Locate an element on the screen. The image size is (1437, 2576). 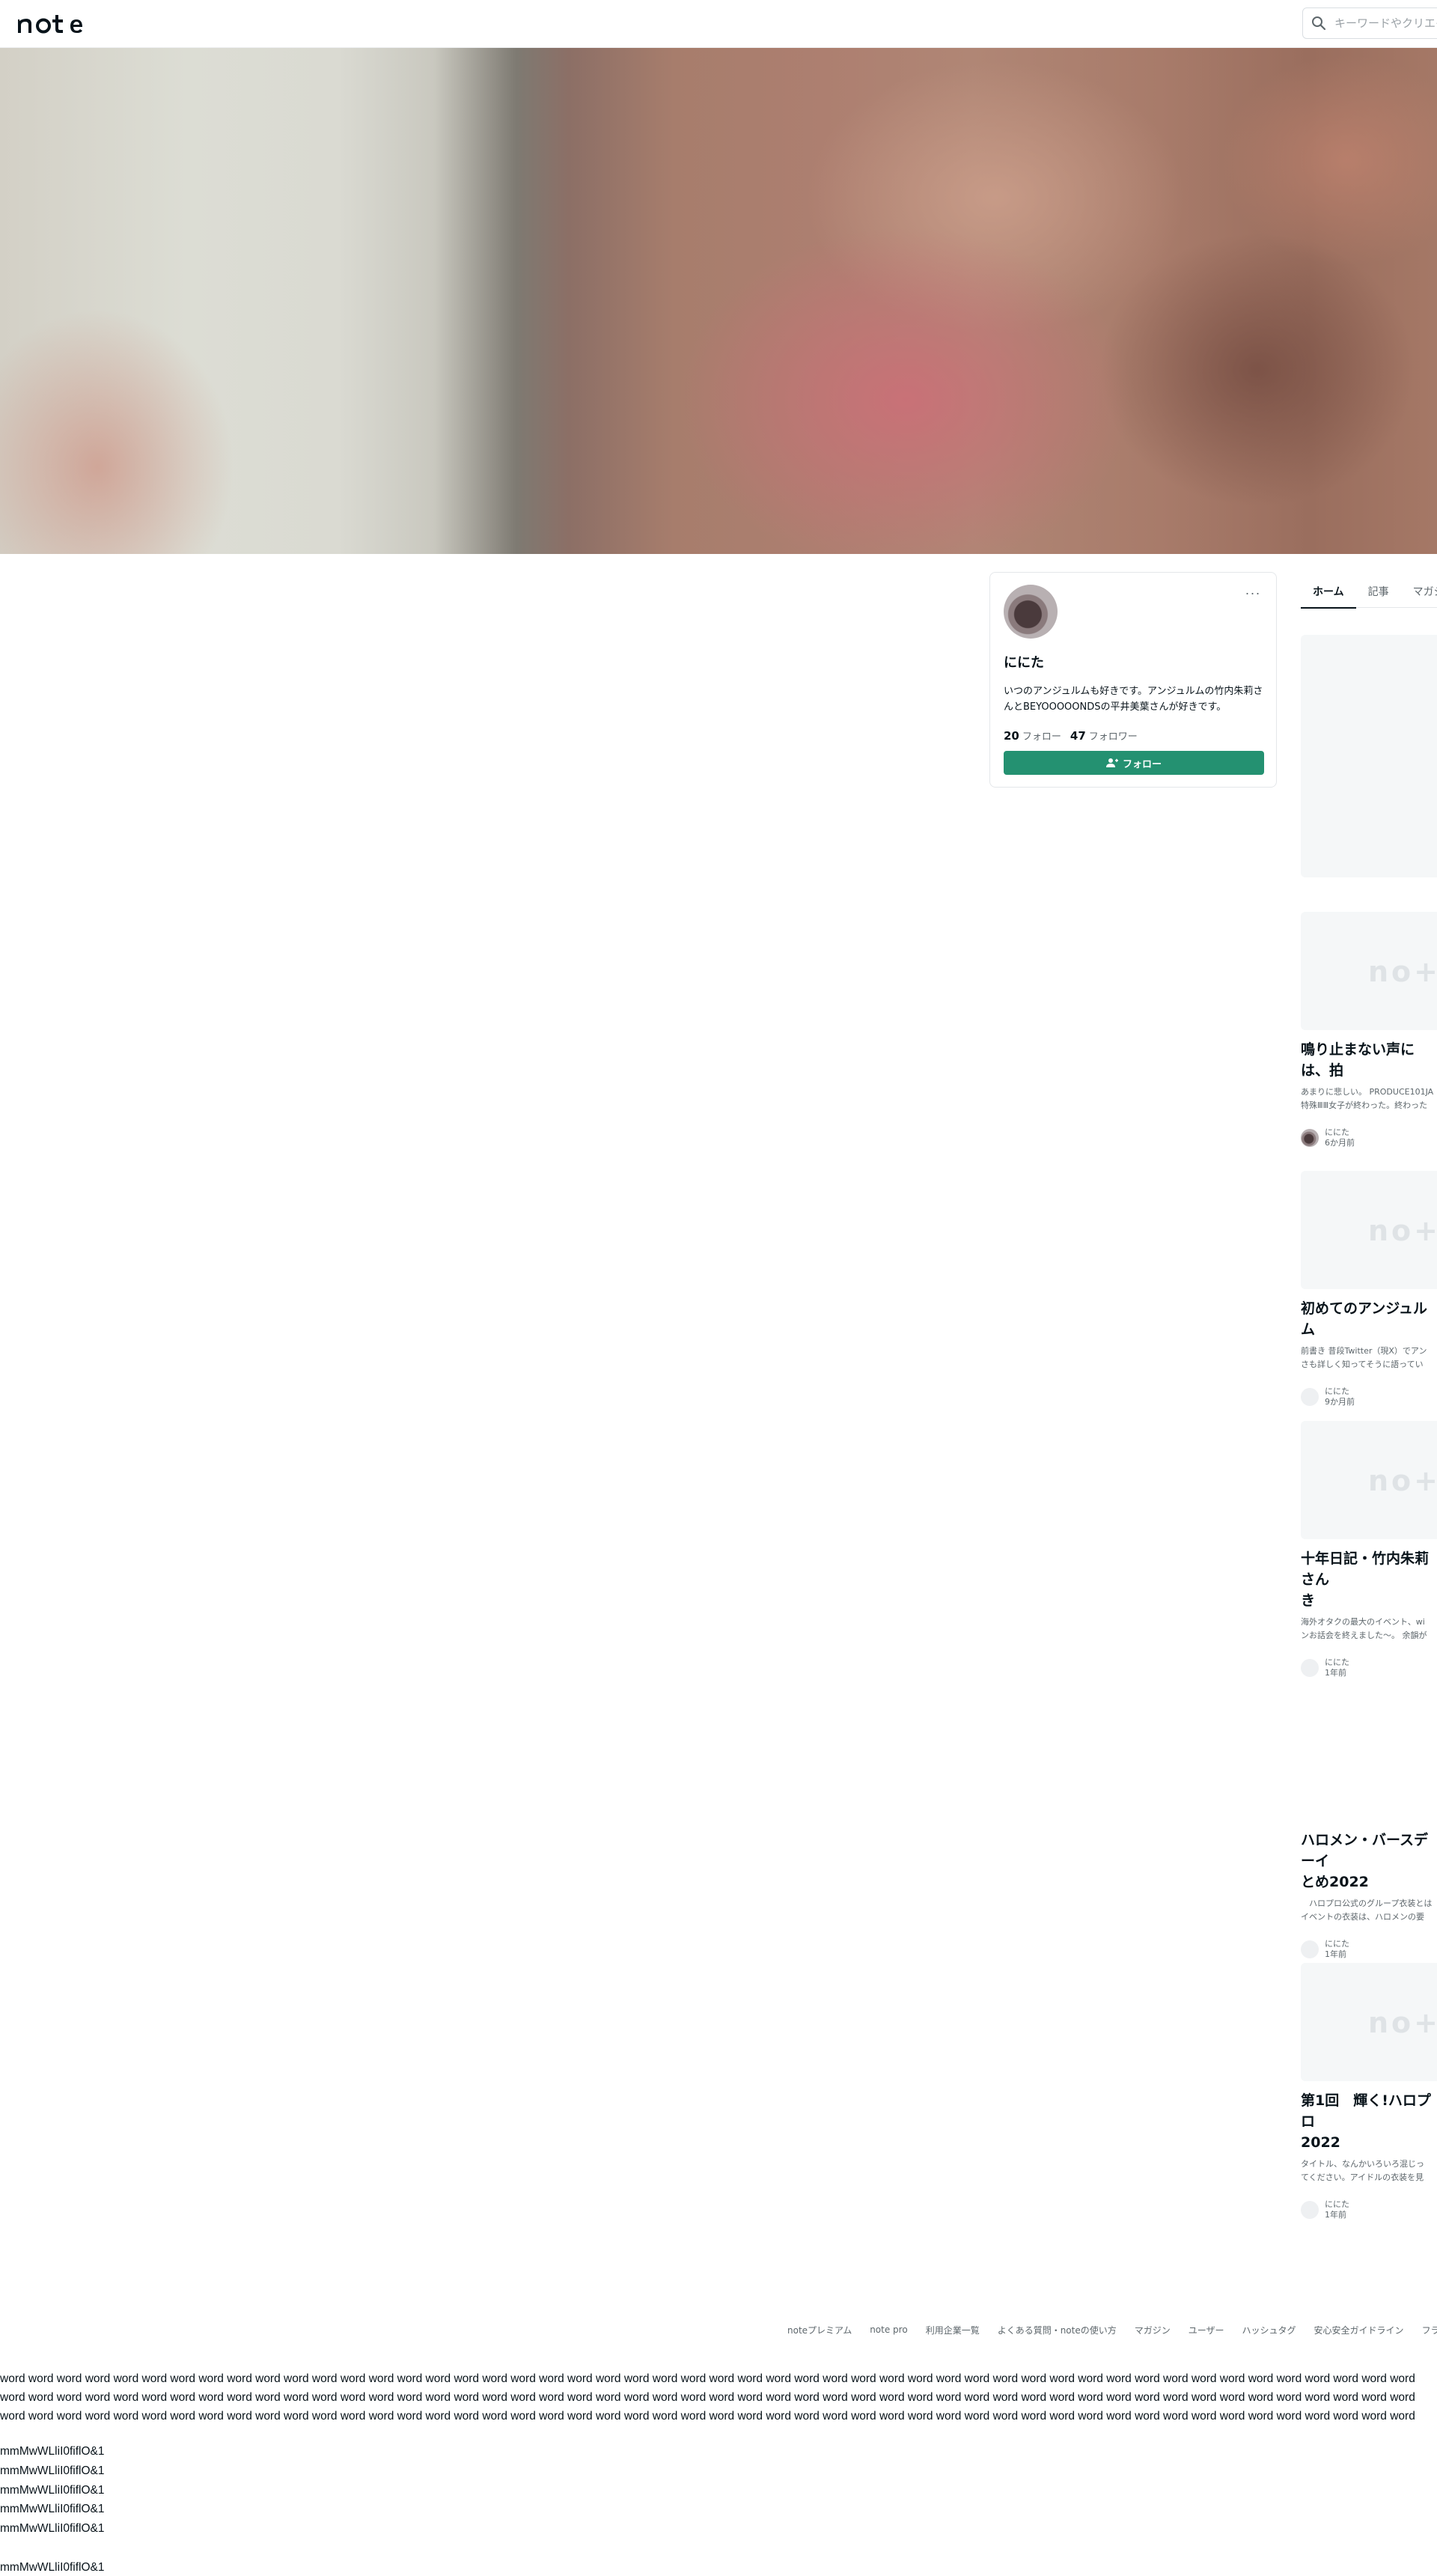
footer-link: 安心安全ガイドライン is located at coordinates (1359, 2330).